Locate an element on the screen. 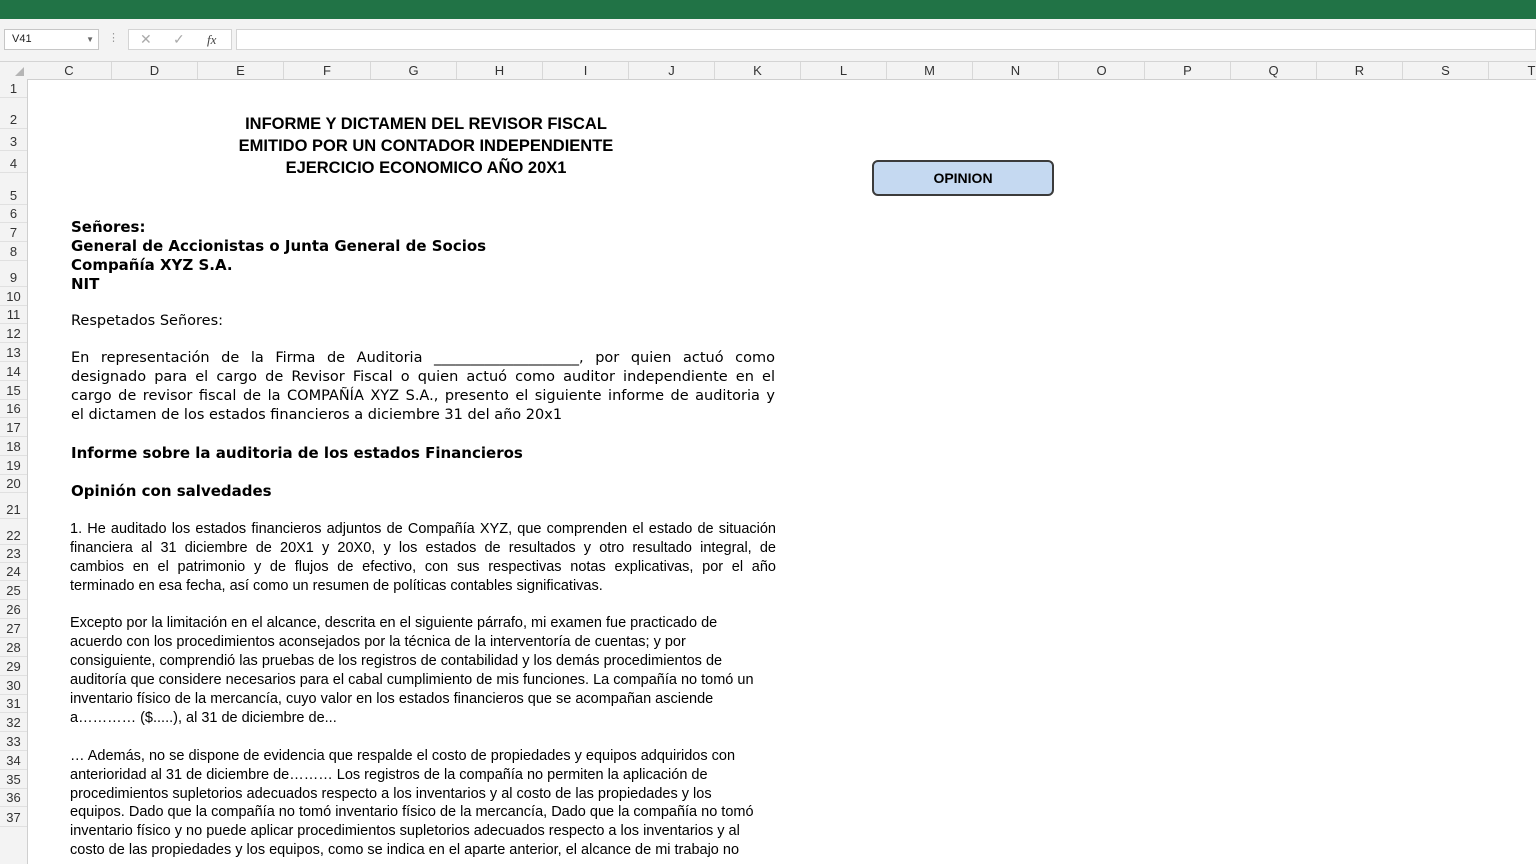 This screenshot has width=1536, height=864. row-header: 26 is located at coordinates (13, 609).